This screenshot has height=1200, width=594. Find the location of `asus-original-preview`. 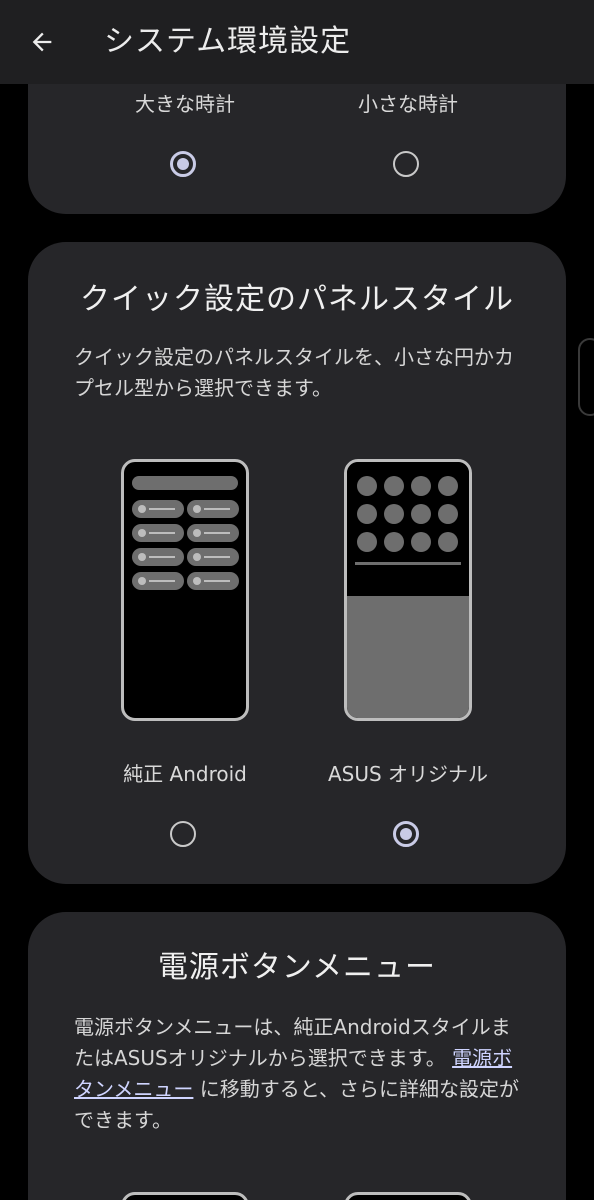

asus-original-preview is located at coordinates (408, 590).